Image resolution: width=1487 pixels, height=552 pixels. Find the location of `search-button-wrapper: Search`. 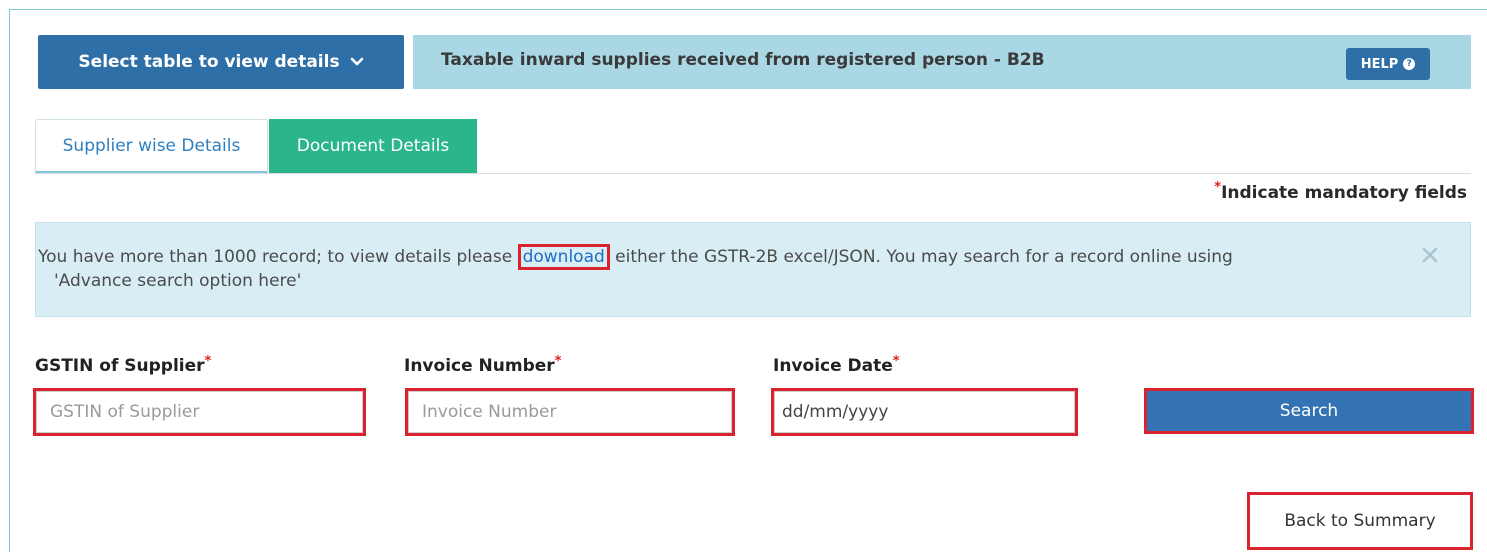

search-button-wrapper: Search is located at coordinates (1309, 411).